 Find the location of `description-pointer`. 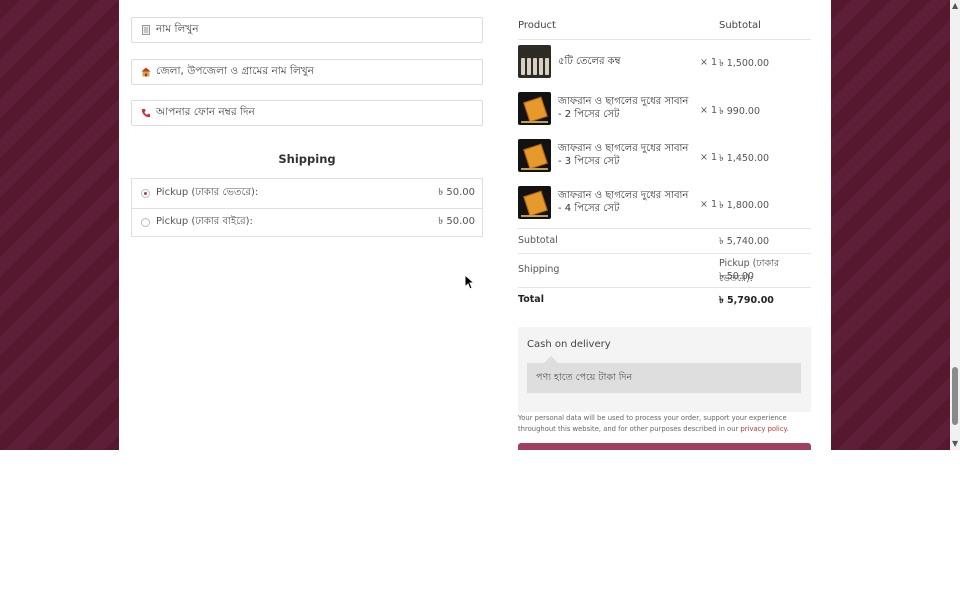

description-pointer is located at coordinates (551, 359).